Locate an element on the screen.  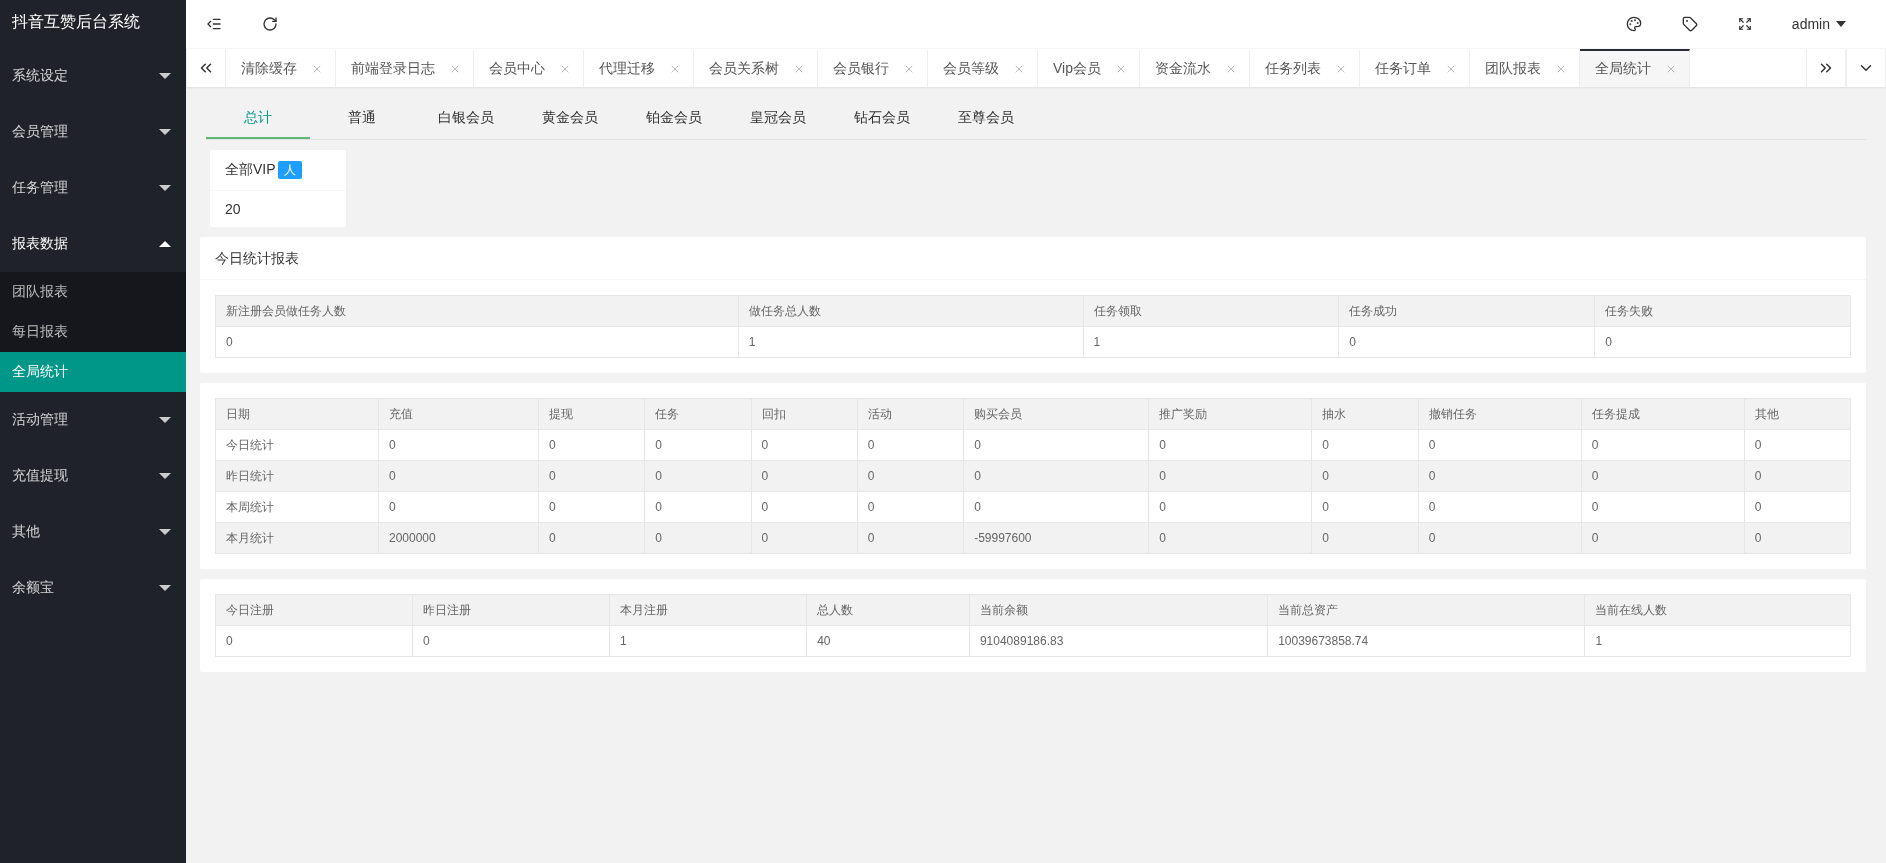
table-header-cell: 活动 is located at coordinates (910, 414).